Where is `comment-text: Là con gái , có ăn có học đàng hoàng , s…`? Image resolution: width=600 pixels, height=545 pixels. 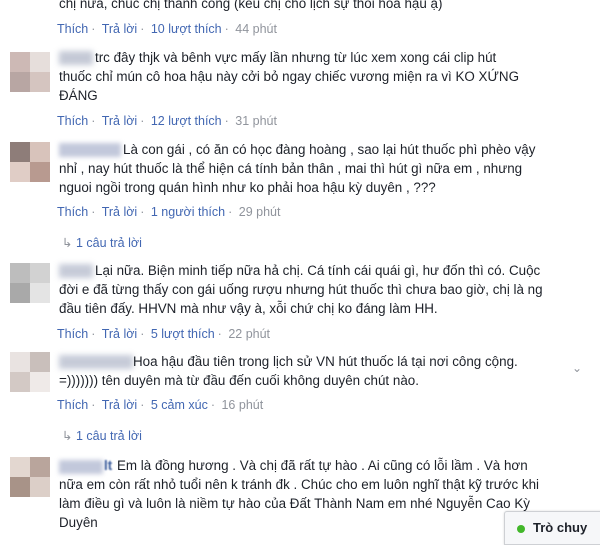
comment-text: Là con gái , có ăn có học đàng hoàng , s… is located at coordinates (329, 149).